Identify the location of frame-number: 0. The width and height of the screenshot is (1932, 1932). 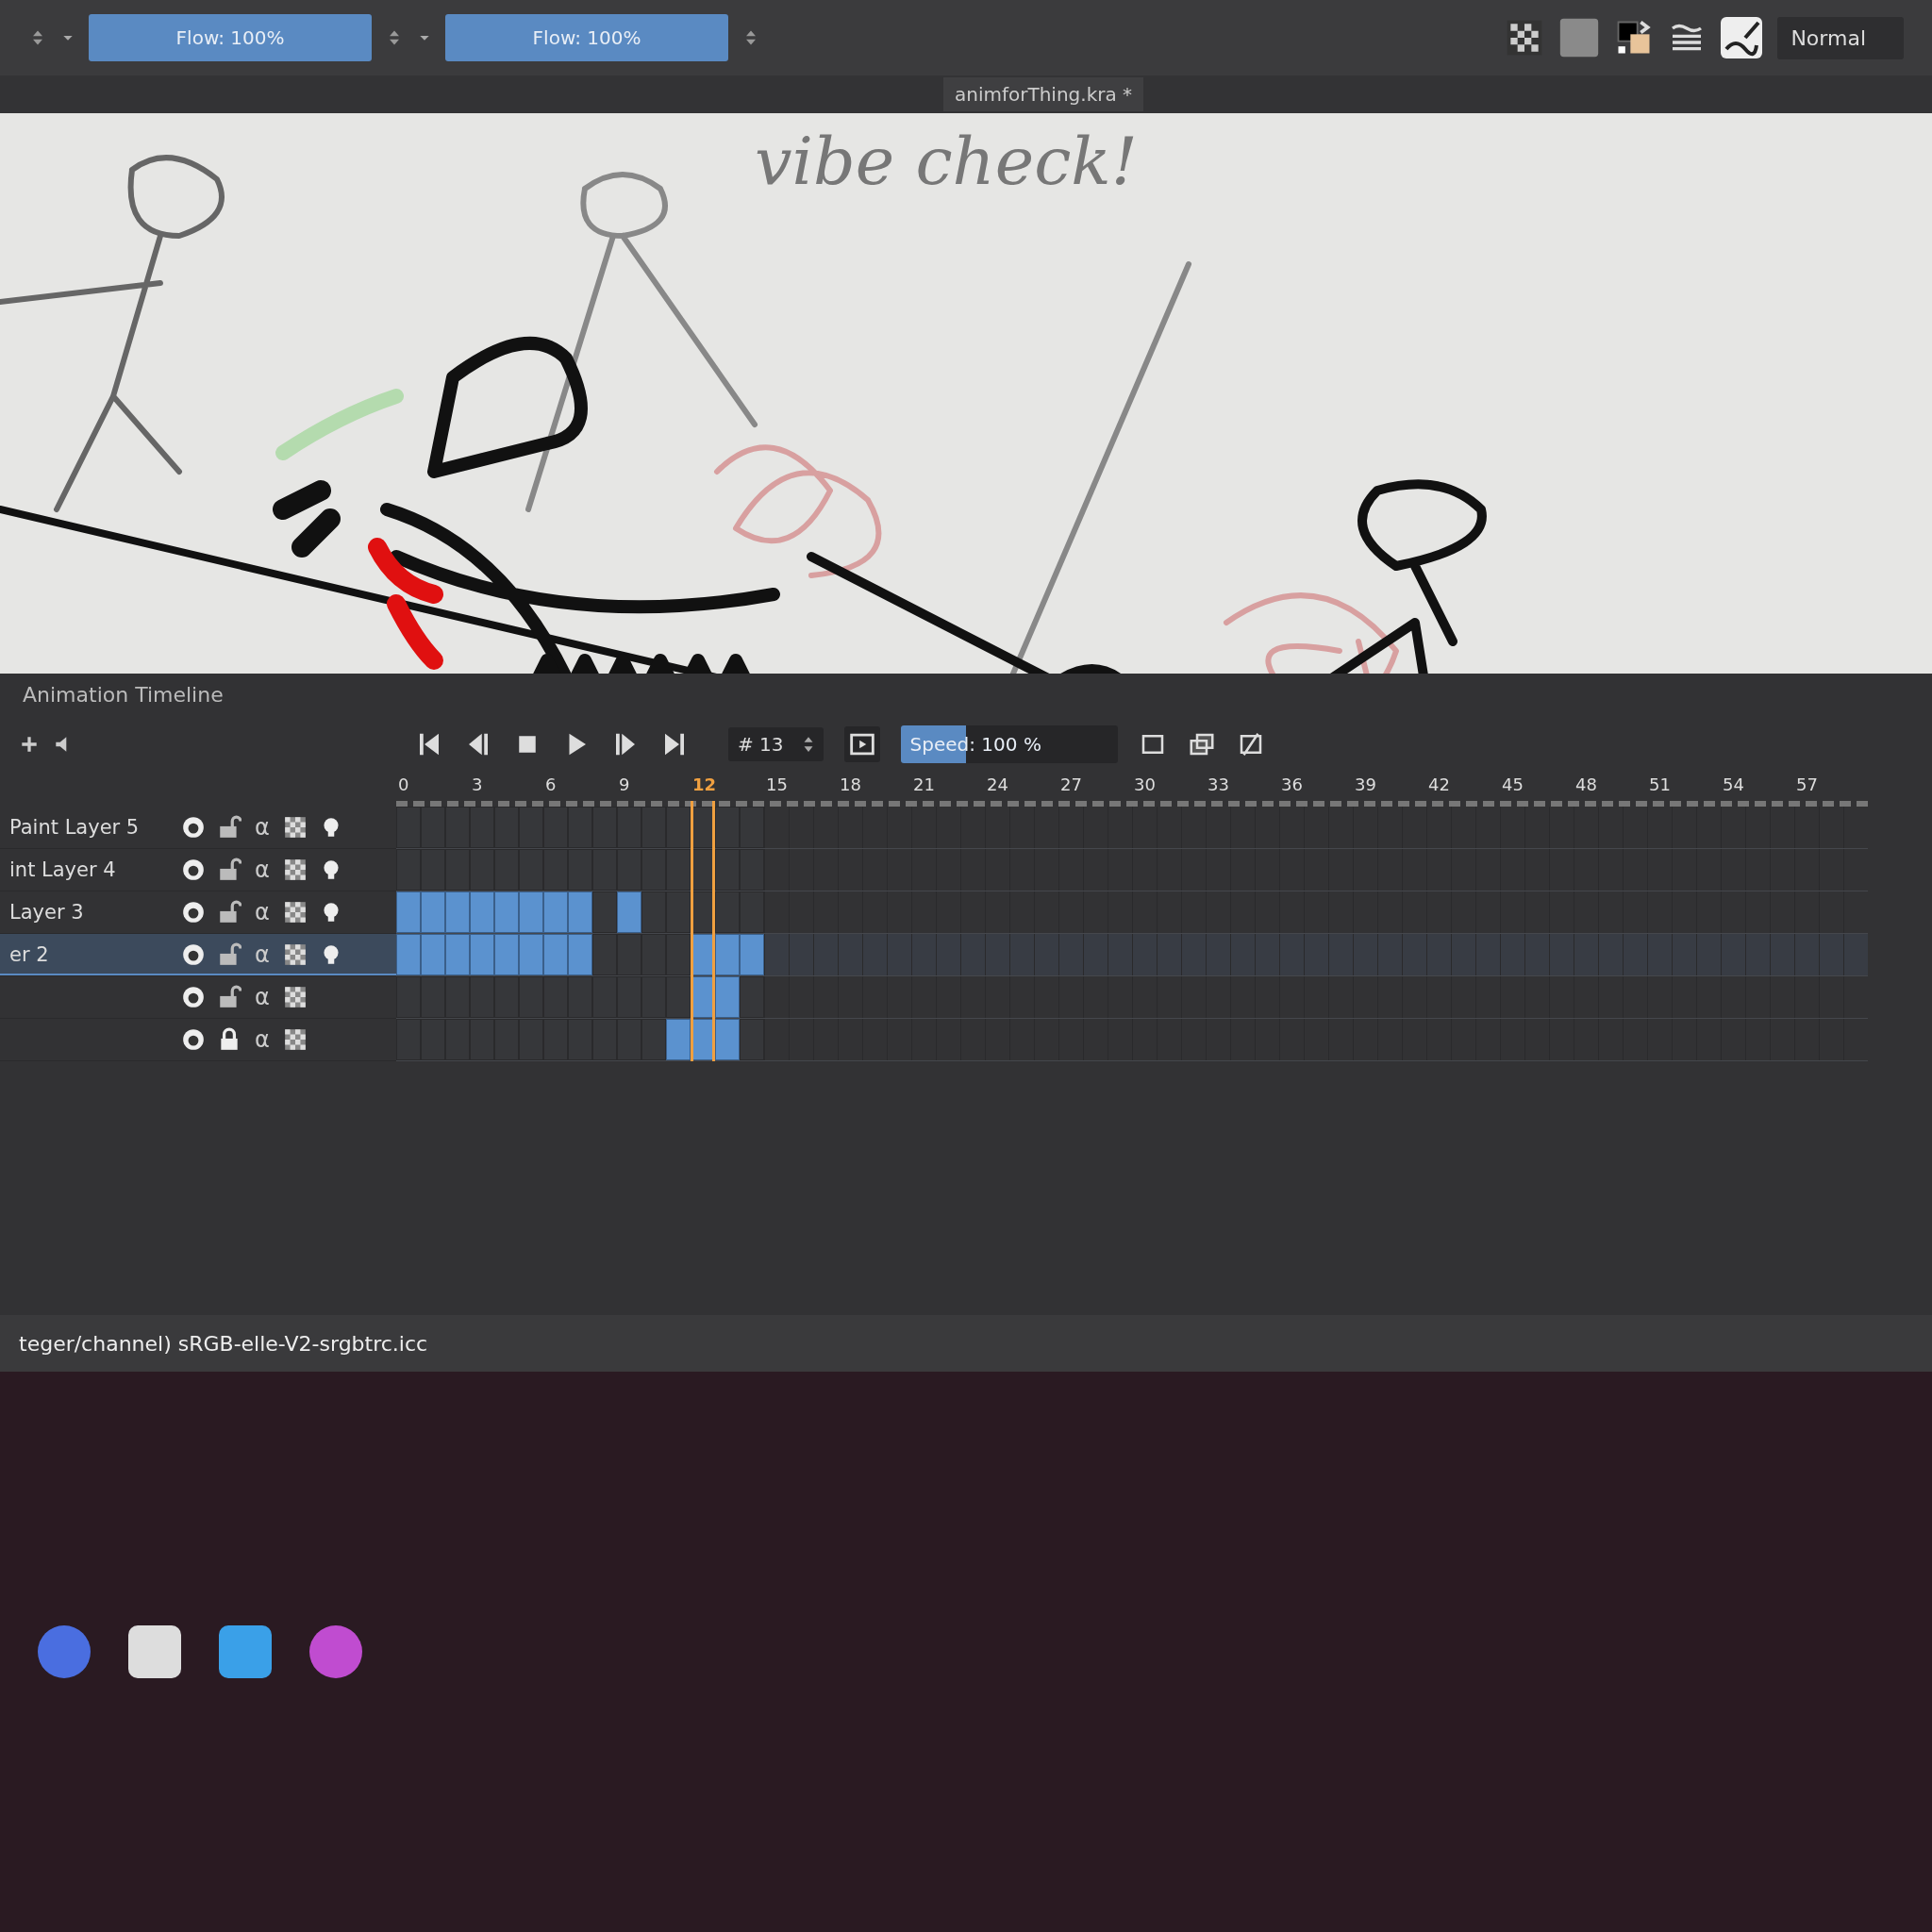
(404, 784).